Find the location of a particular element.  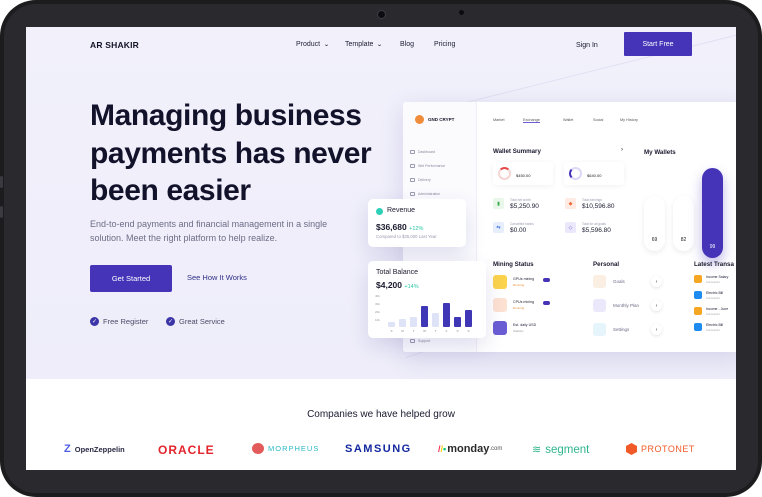

sidebar-item: Administration is located at coordinates (425, 194).